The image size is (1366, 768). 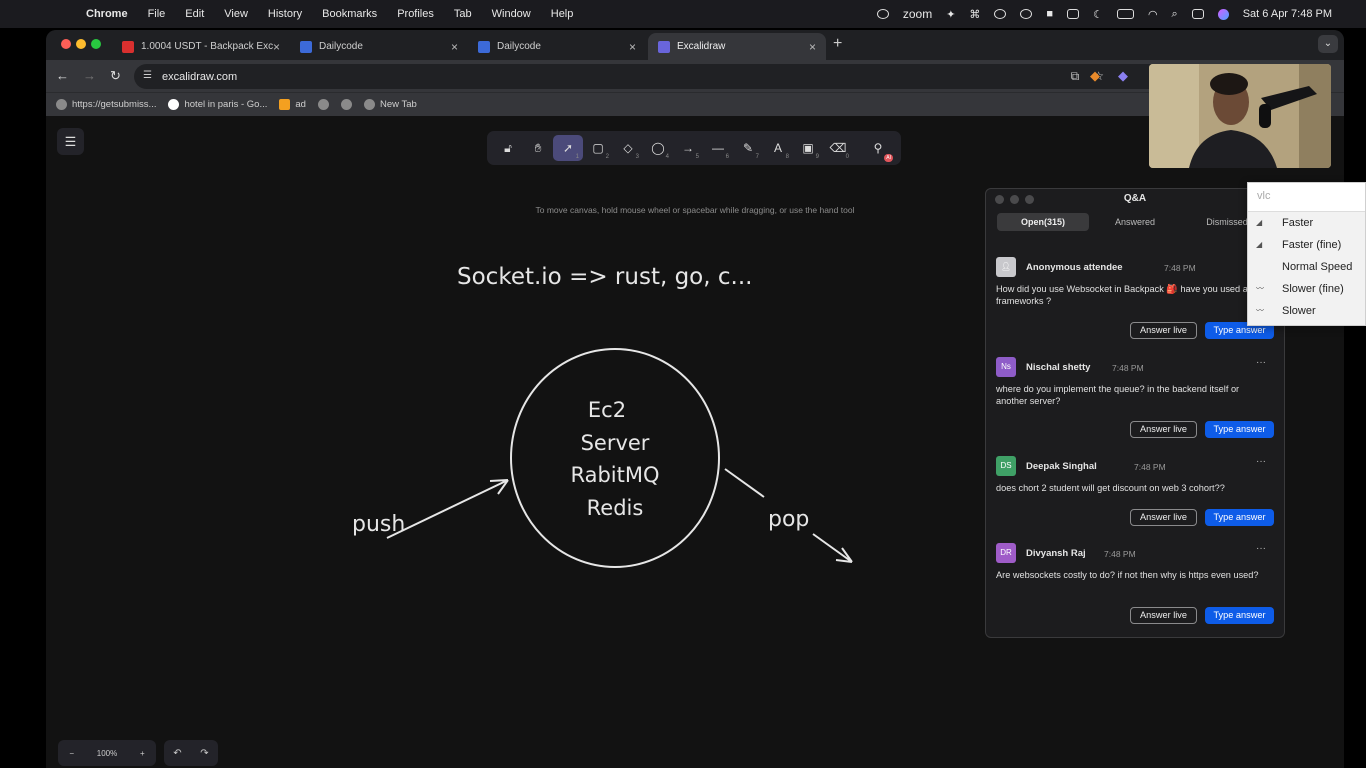 I want to click on menu-history: History, so click(x=285, y=14).